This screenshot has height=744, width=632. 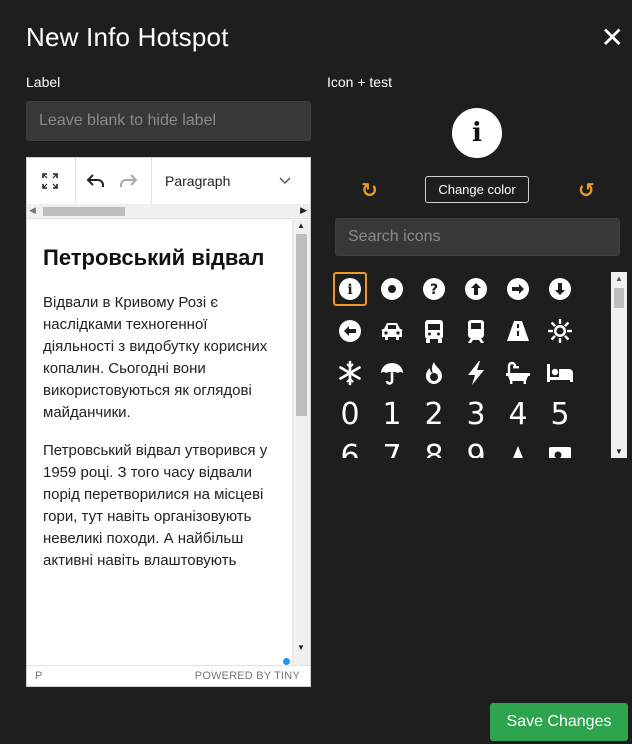 What do you see at coordinates (350, 373) in the screenshot?
I see `snowflake-icon` at bounding box center [350, 373].